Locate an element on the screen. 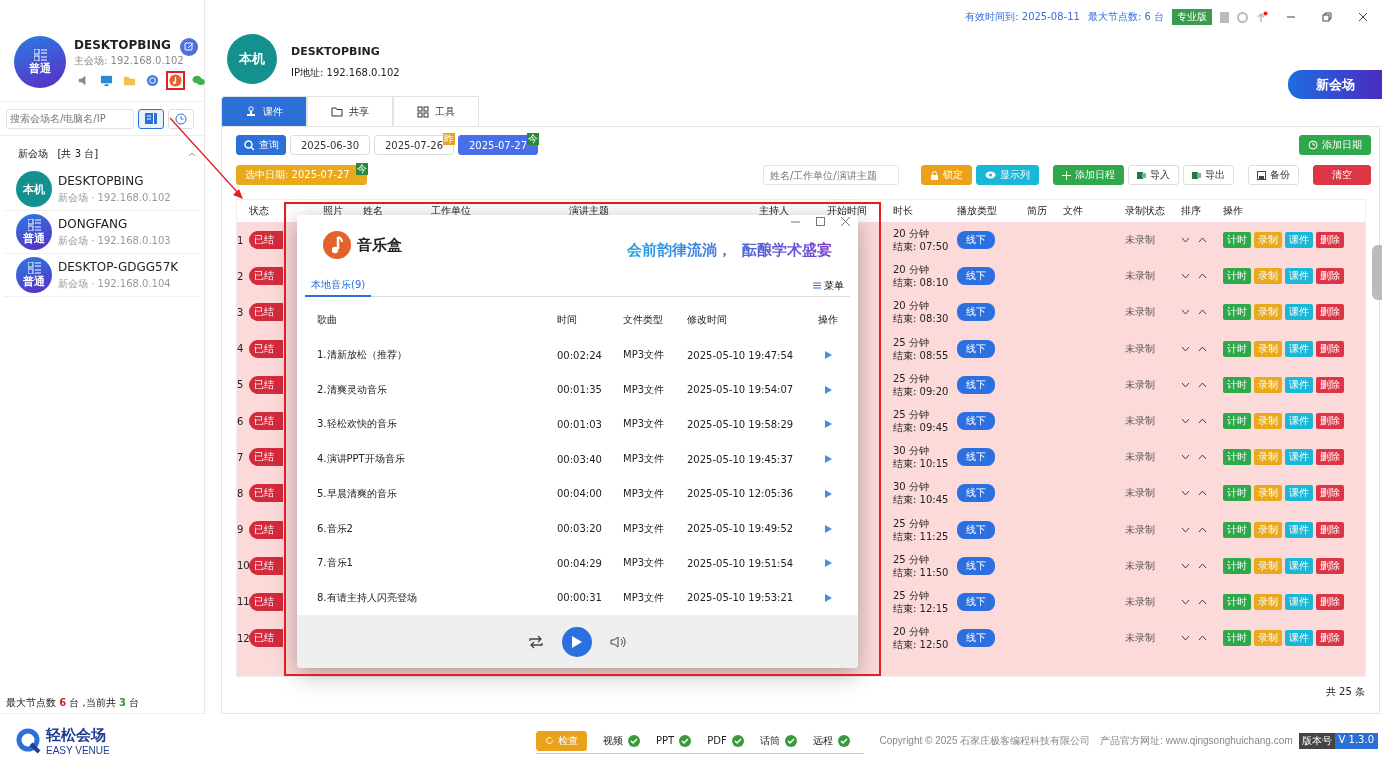 The width and height of the screenshot is (1382, 768). restore-icon is located at coordinates (1327, 17).